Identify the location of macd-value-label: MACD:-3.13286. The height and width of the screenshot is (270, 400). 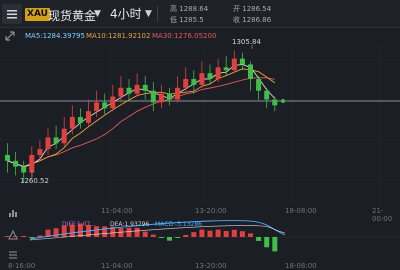
(178, 224).